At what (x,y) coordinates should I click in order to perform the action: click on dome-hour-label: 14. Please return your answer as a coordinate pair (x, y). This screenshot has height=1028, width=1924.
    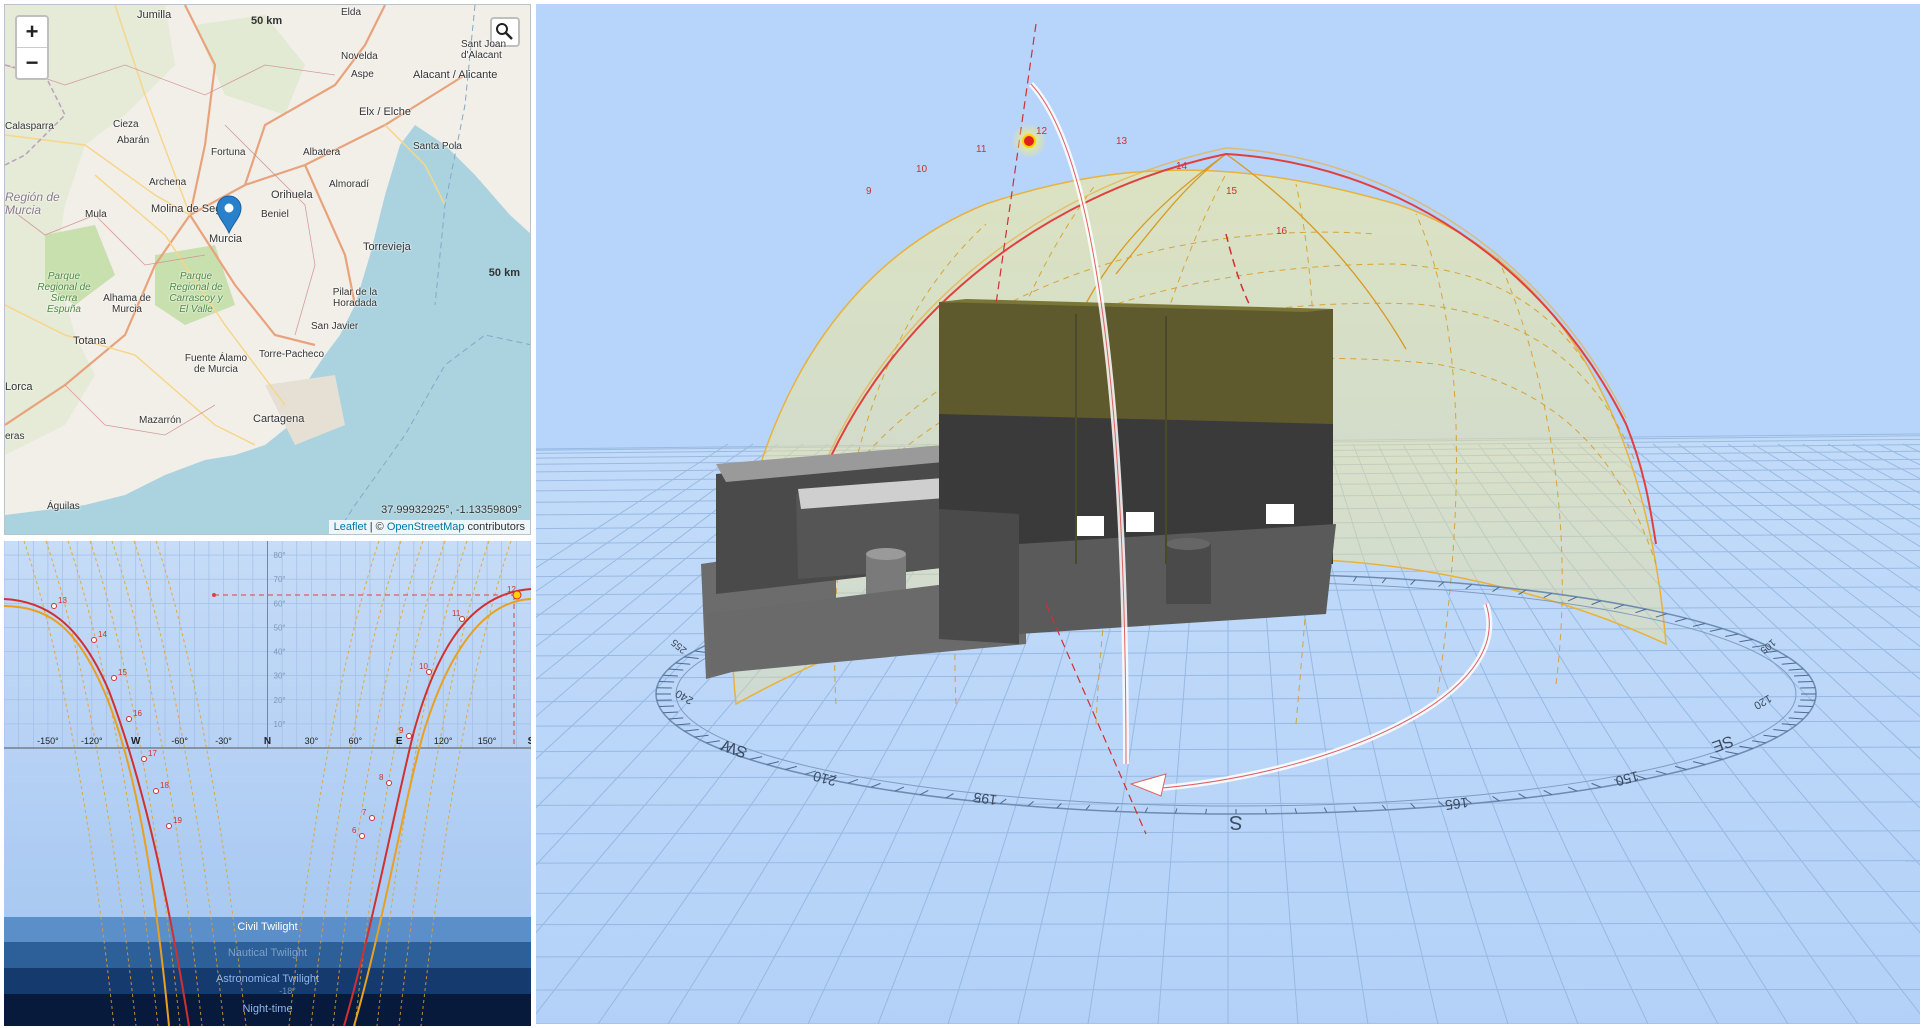
    Looking at the image, I should click on (1182, 166).